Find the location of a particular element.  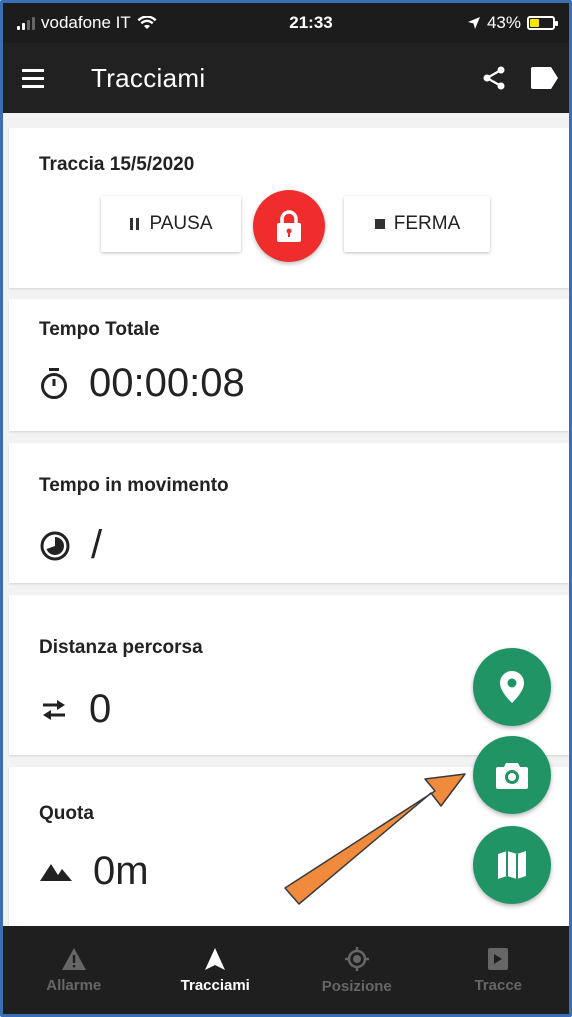

stat-value-row: 00:00:08 is located at coordinates (142, 383).